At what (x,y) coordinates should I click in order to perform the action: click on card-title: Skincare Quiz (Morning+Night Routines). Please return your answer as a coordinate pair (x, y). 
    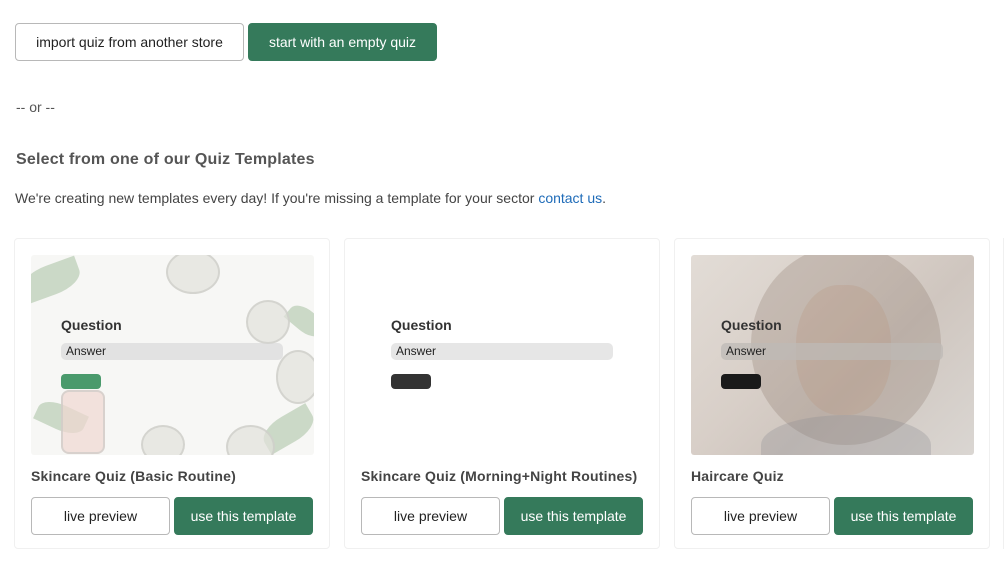
    Looking at the image, I should click on (499, 476).